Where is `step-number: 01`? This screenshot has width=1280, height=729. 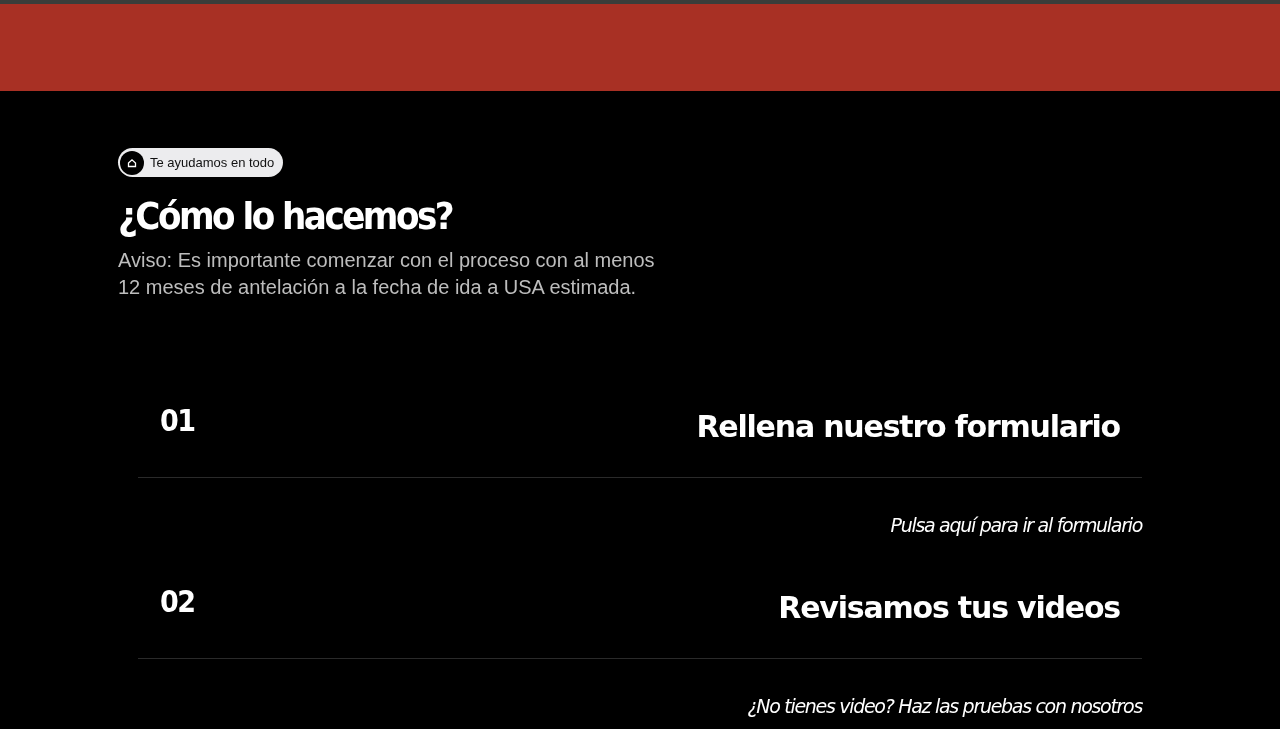
step-number: 01 is located at coordinates (177, 421).